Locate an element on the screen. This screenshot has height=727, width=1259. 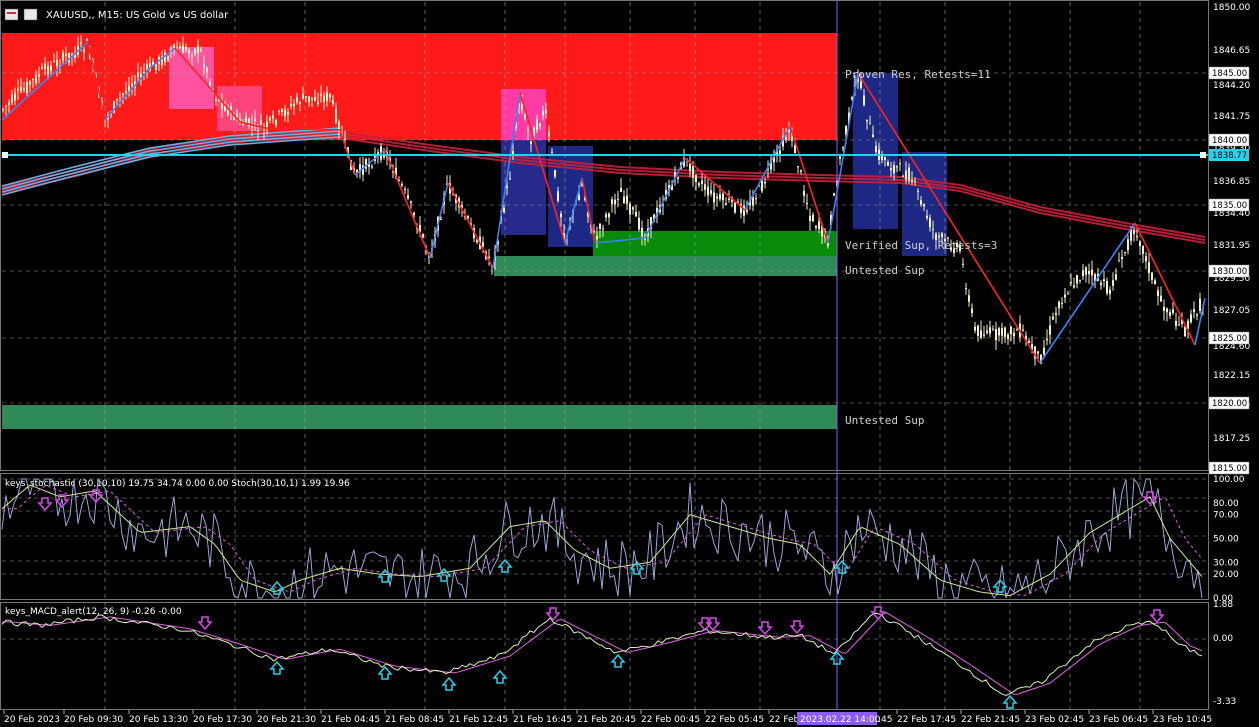
macd-level-label: 0.00 is located at coordinates (1223, 639).